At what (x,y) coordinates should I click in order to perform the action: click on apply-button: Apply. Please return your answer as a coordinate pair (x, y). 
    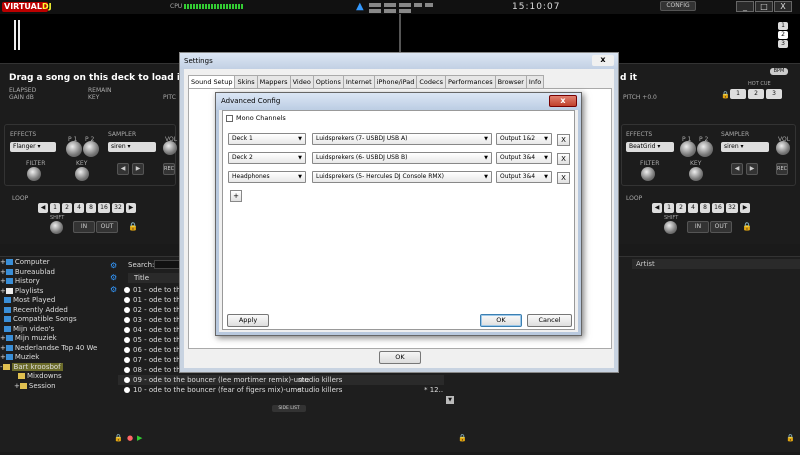
    Looking at the image, I should click on (248, 320).